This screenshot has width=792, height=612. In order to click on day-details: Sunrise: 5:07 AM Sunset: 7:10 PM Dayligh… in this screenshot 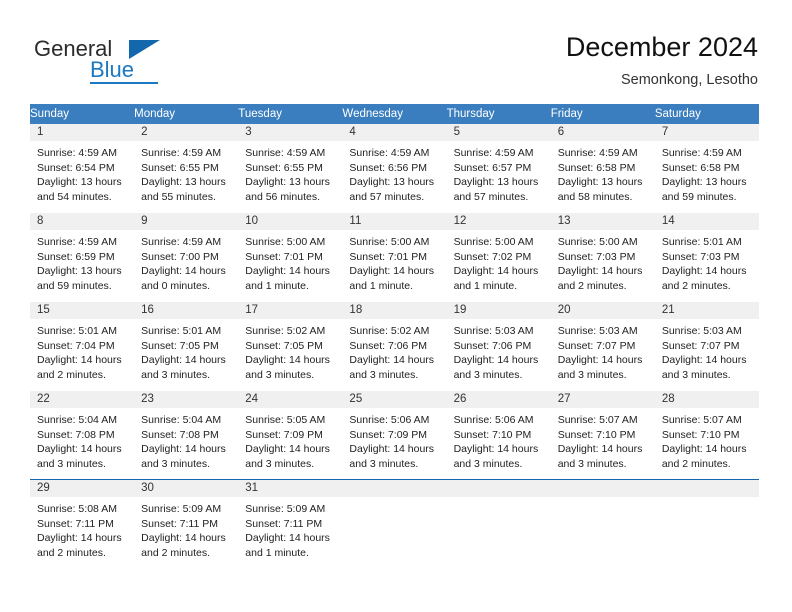, I will do `click(707, 439)`.